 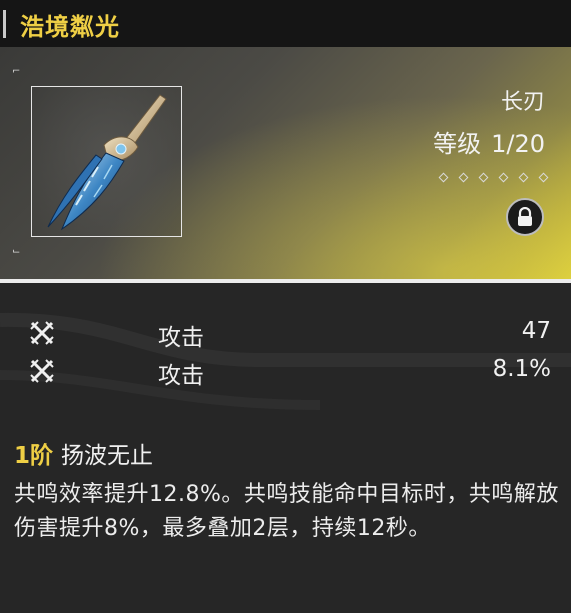 I want to click on weapon-image-frame, so click(x=106, y=161).